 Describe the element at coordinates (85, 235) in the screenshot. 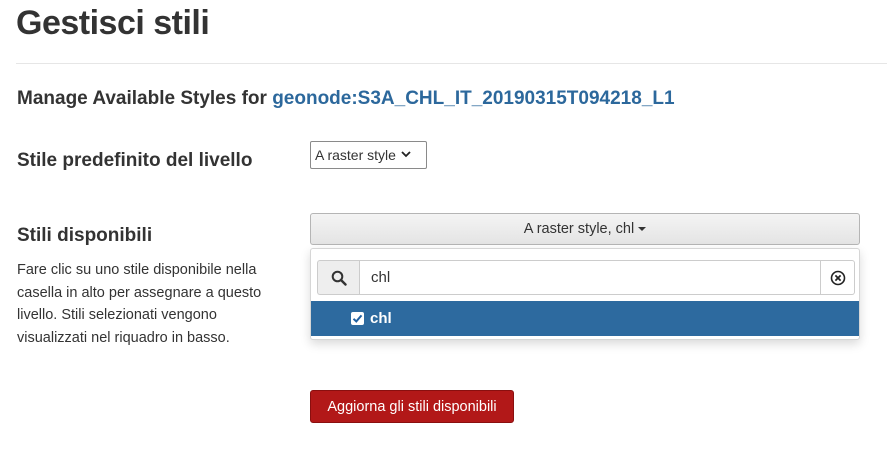

I see `available-styles-label: Stili disponibili` at that location.